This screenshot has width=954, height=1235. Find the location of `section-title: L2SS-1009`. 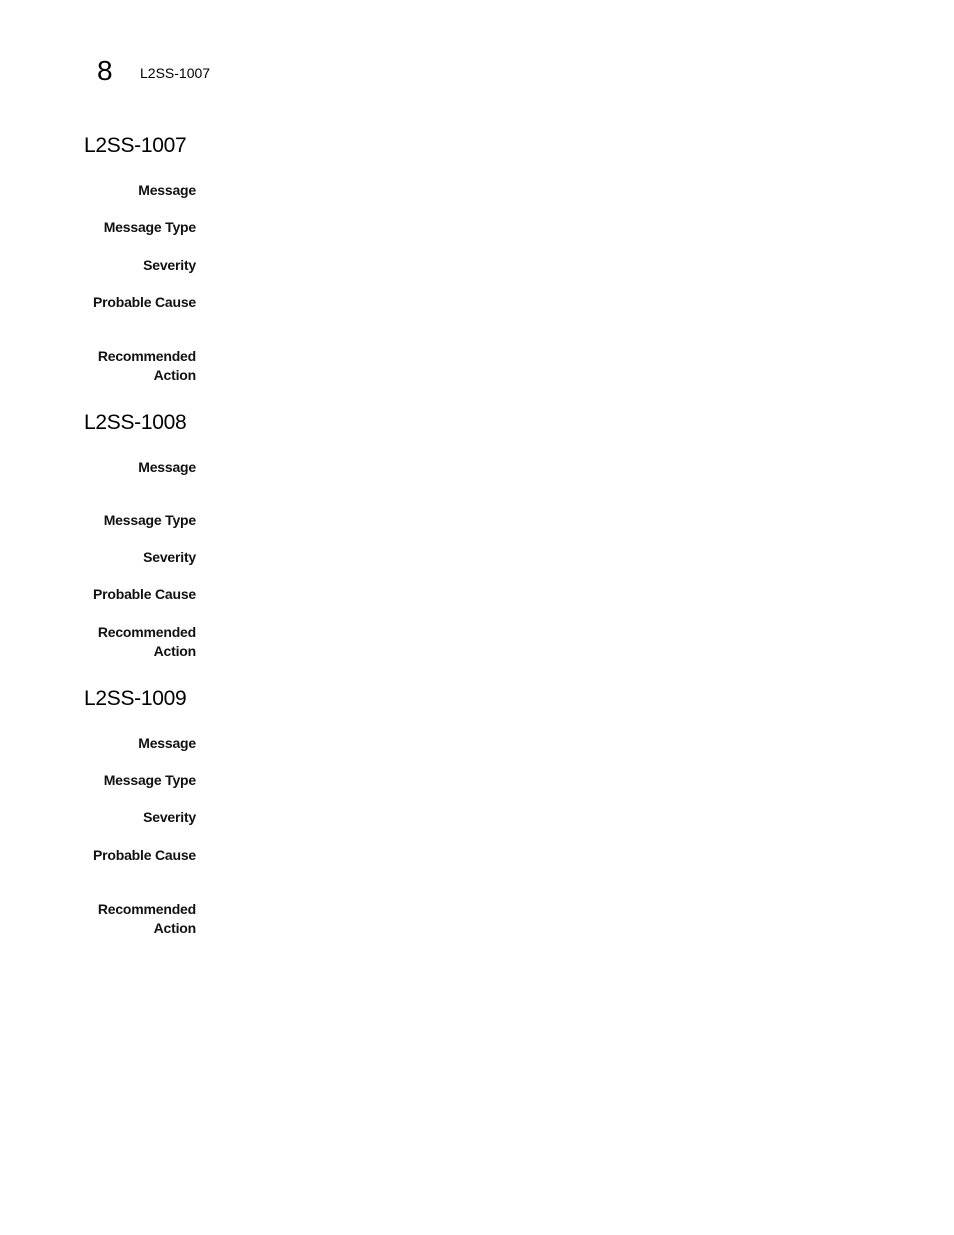

section-title: L2SS-1009 is located at coordinates (135, 698).